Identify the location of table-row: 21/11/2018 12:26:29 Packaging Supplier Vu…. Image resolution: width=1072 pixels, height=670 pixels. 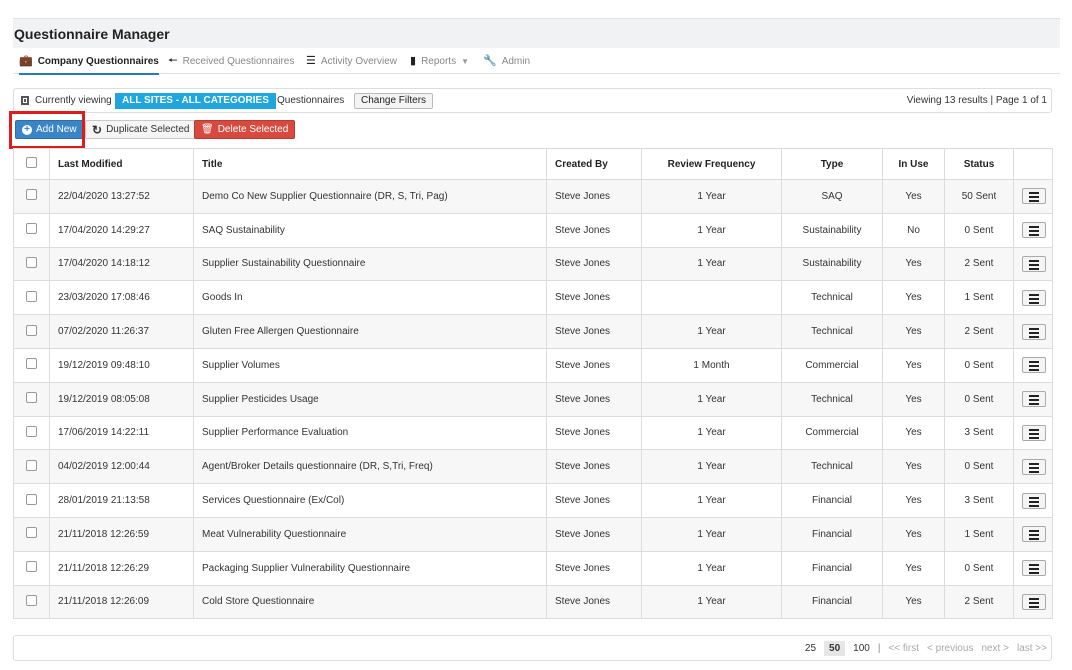
(533, 568).